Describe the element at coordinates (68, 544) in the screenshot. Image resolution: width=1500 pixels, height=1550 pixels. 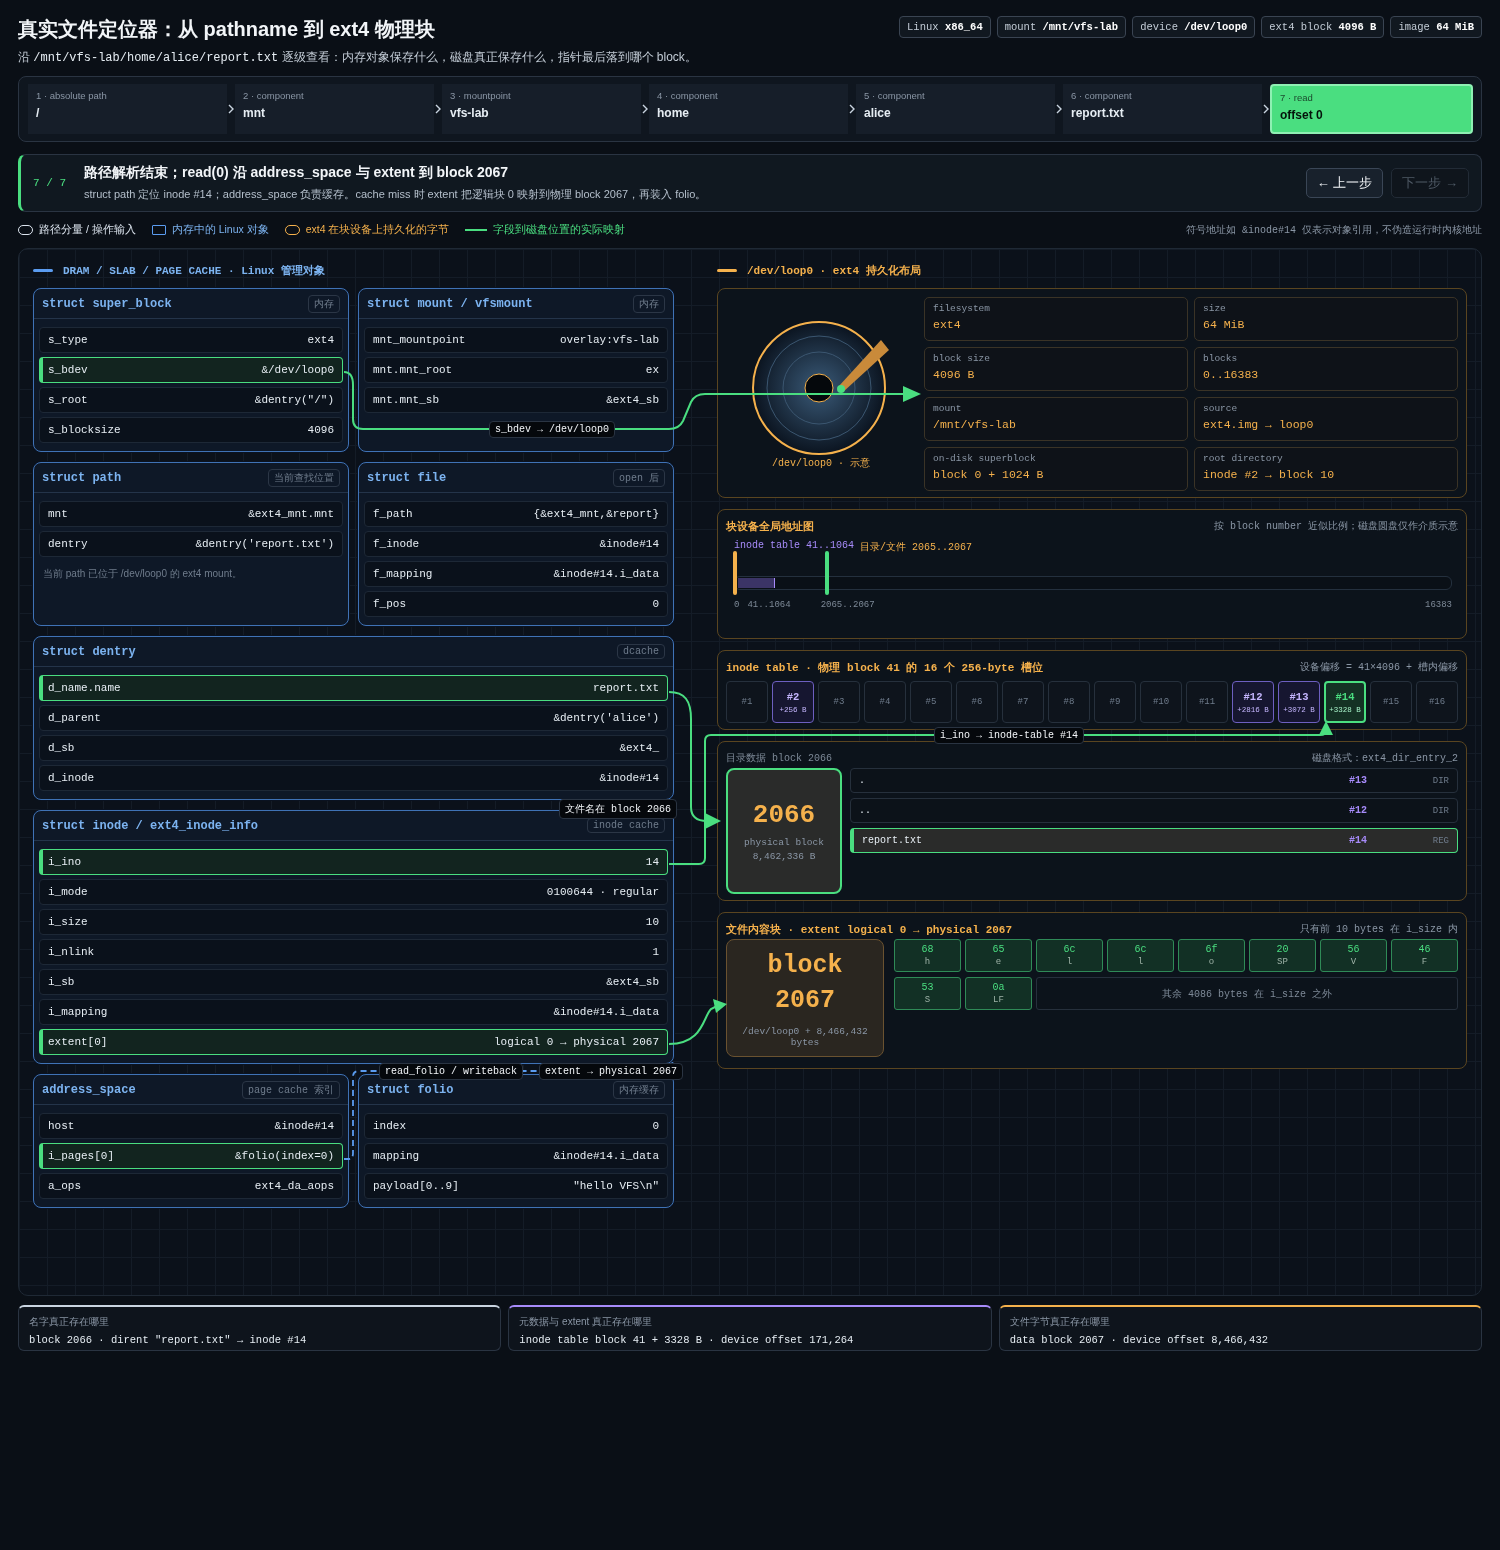
I see `field-name: dentry` at that location.